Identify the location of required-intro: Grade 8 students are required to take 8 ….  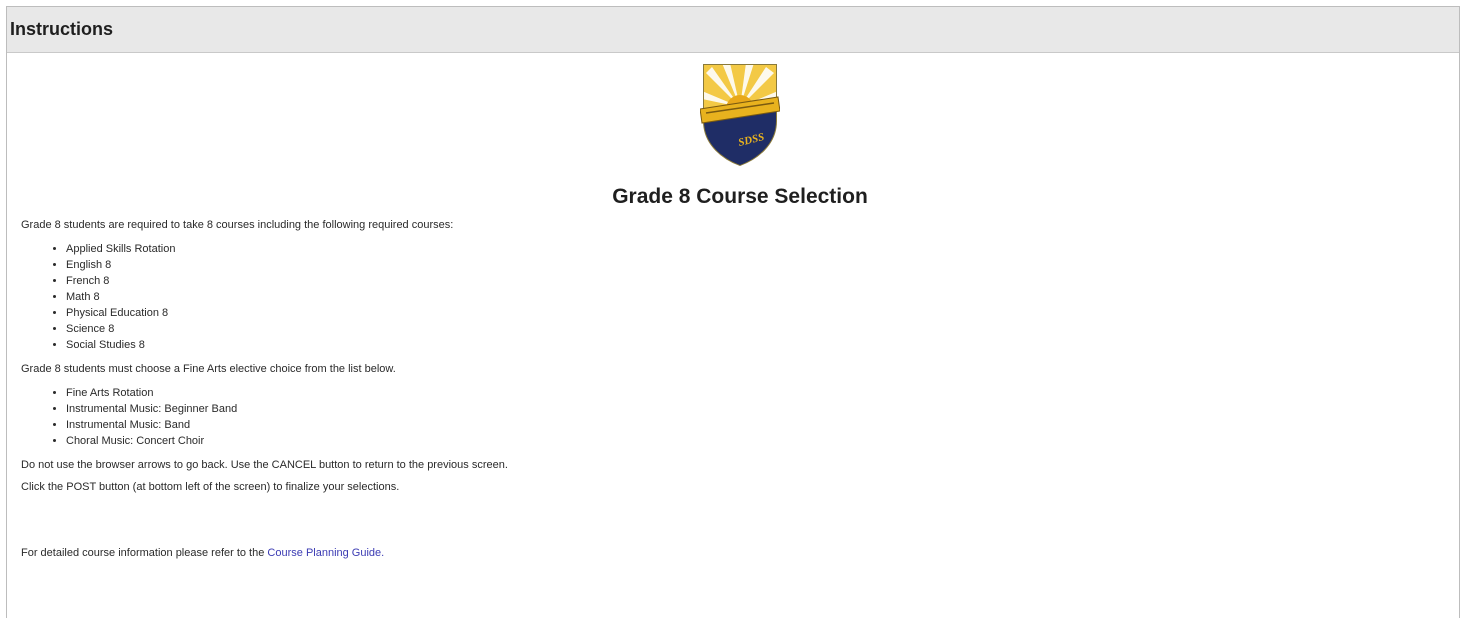
(237, 225).